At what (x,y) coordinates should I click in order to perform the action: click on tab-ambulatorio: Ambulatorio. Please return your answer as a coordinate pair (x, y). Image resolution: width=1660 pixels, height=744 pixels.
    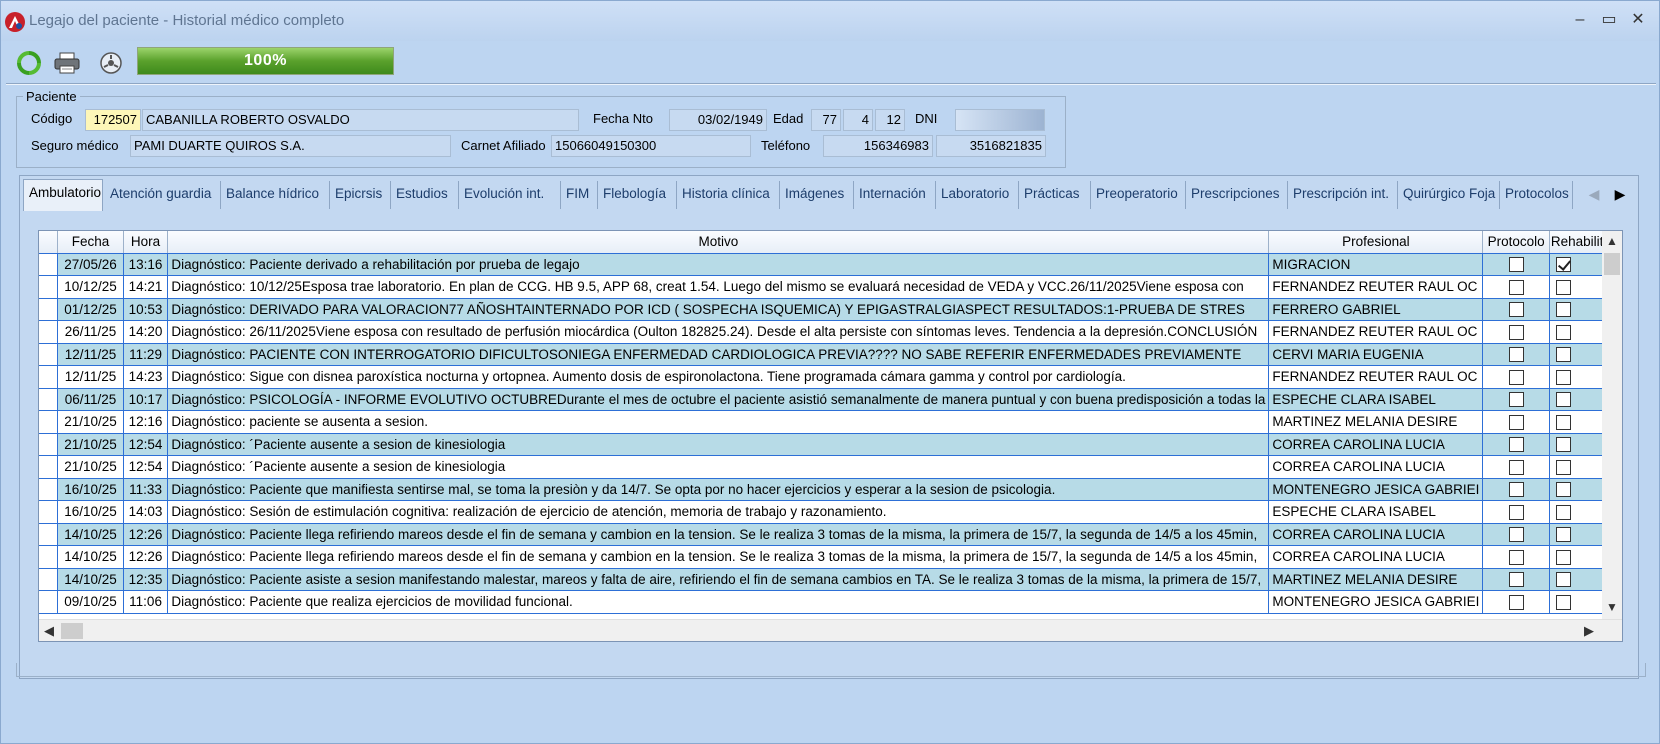
    Looking at the image, I should click on (63, 195).